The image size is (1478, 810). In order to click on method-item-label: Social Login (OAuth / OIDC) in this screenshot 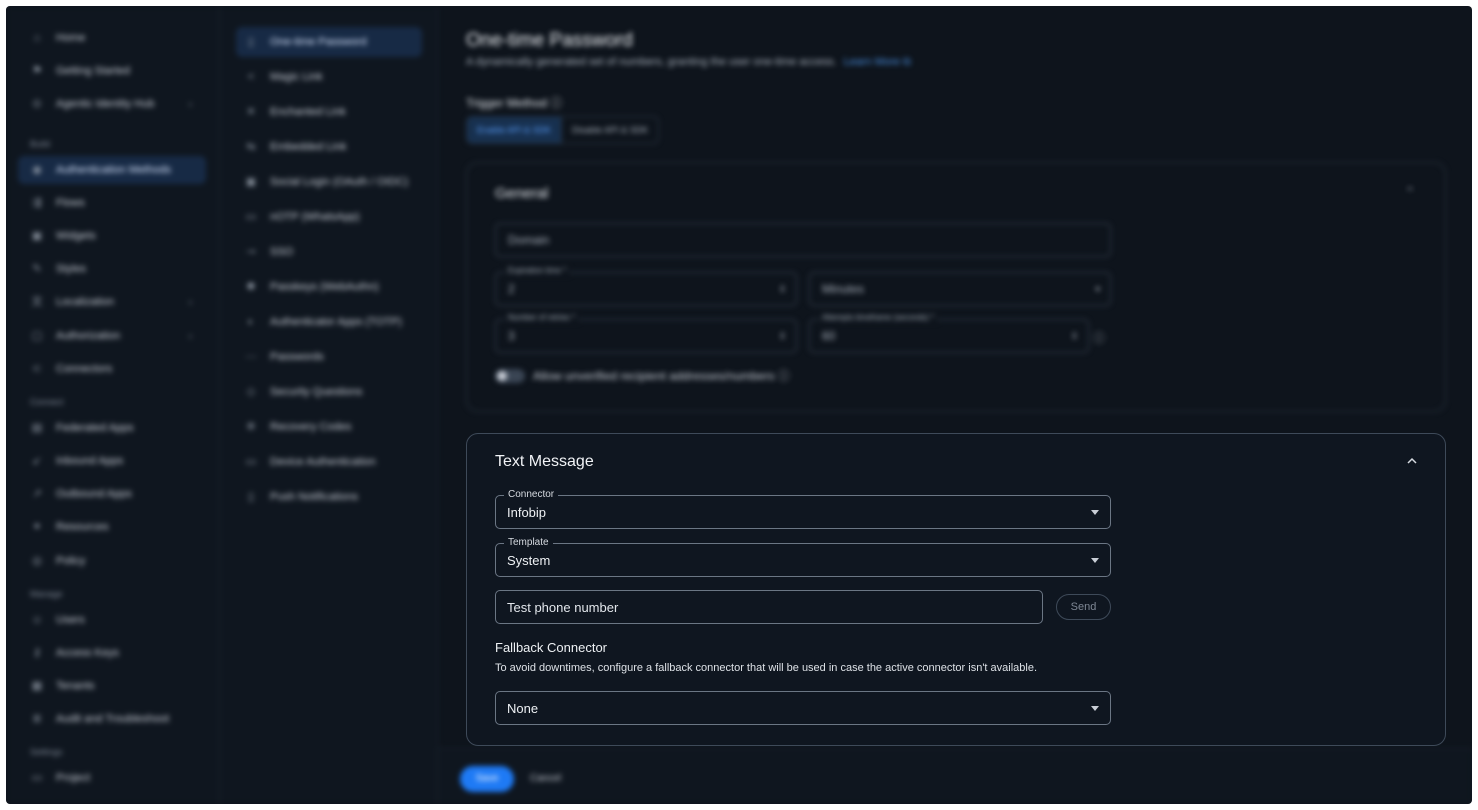, I will do `click(339, 182)`.